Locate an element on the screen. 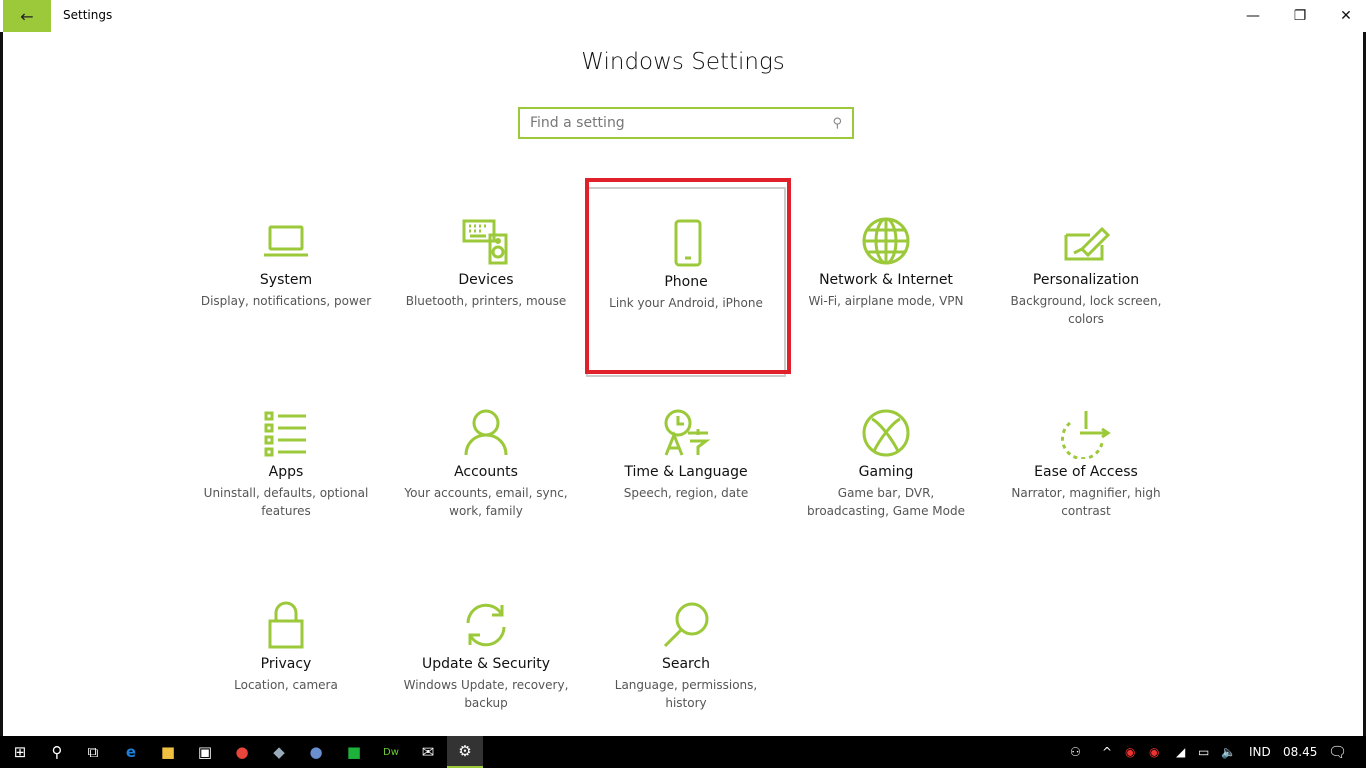  app-cube-icon: ◆ is located at coordinates (279, 752).